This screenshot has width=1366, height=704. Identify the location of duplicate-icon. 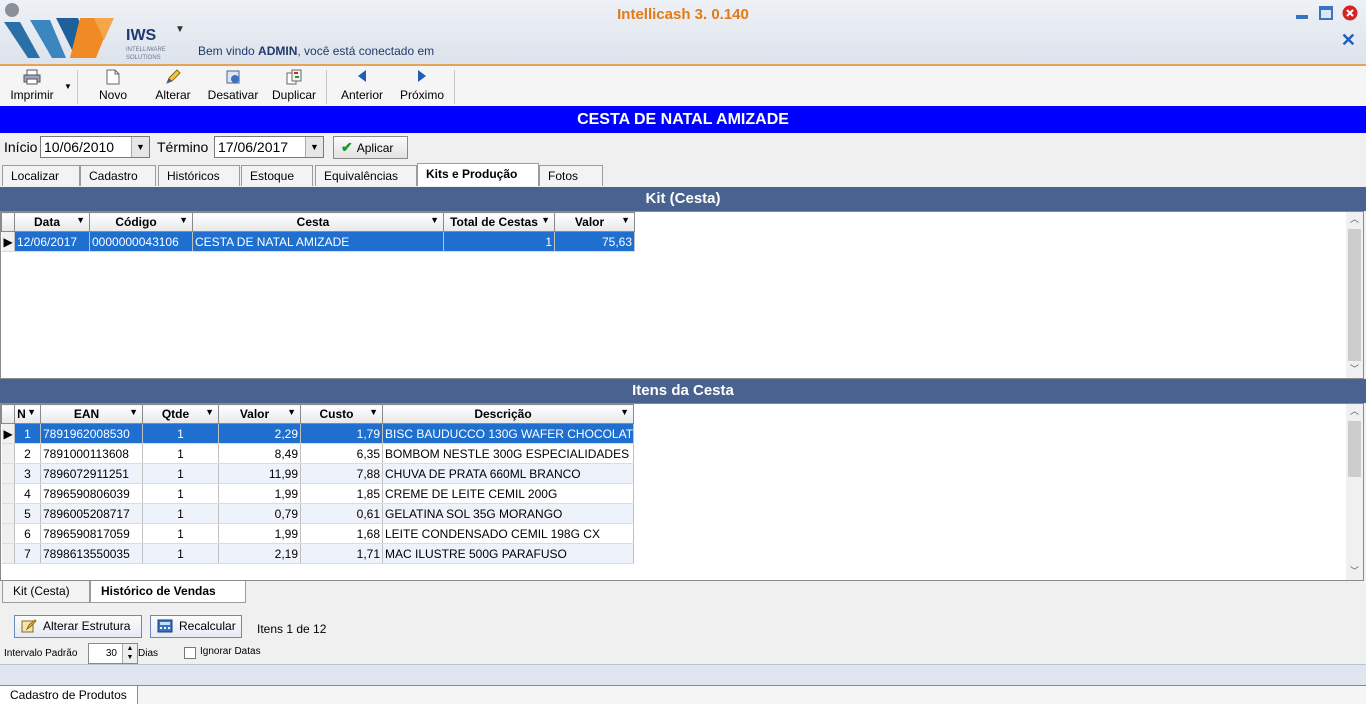
(294, 77).